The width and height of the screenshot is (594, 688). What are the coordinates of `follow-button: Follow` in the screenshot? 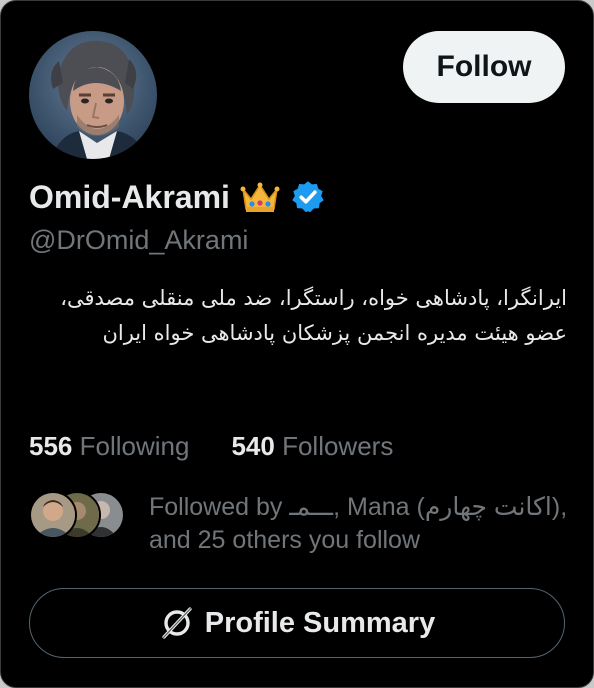 It's located at (484, 67).